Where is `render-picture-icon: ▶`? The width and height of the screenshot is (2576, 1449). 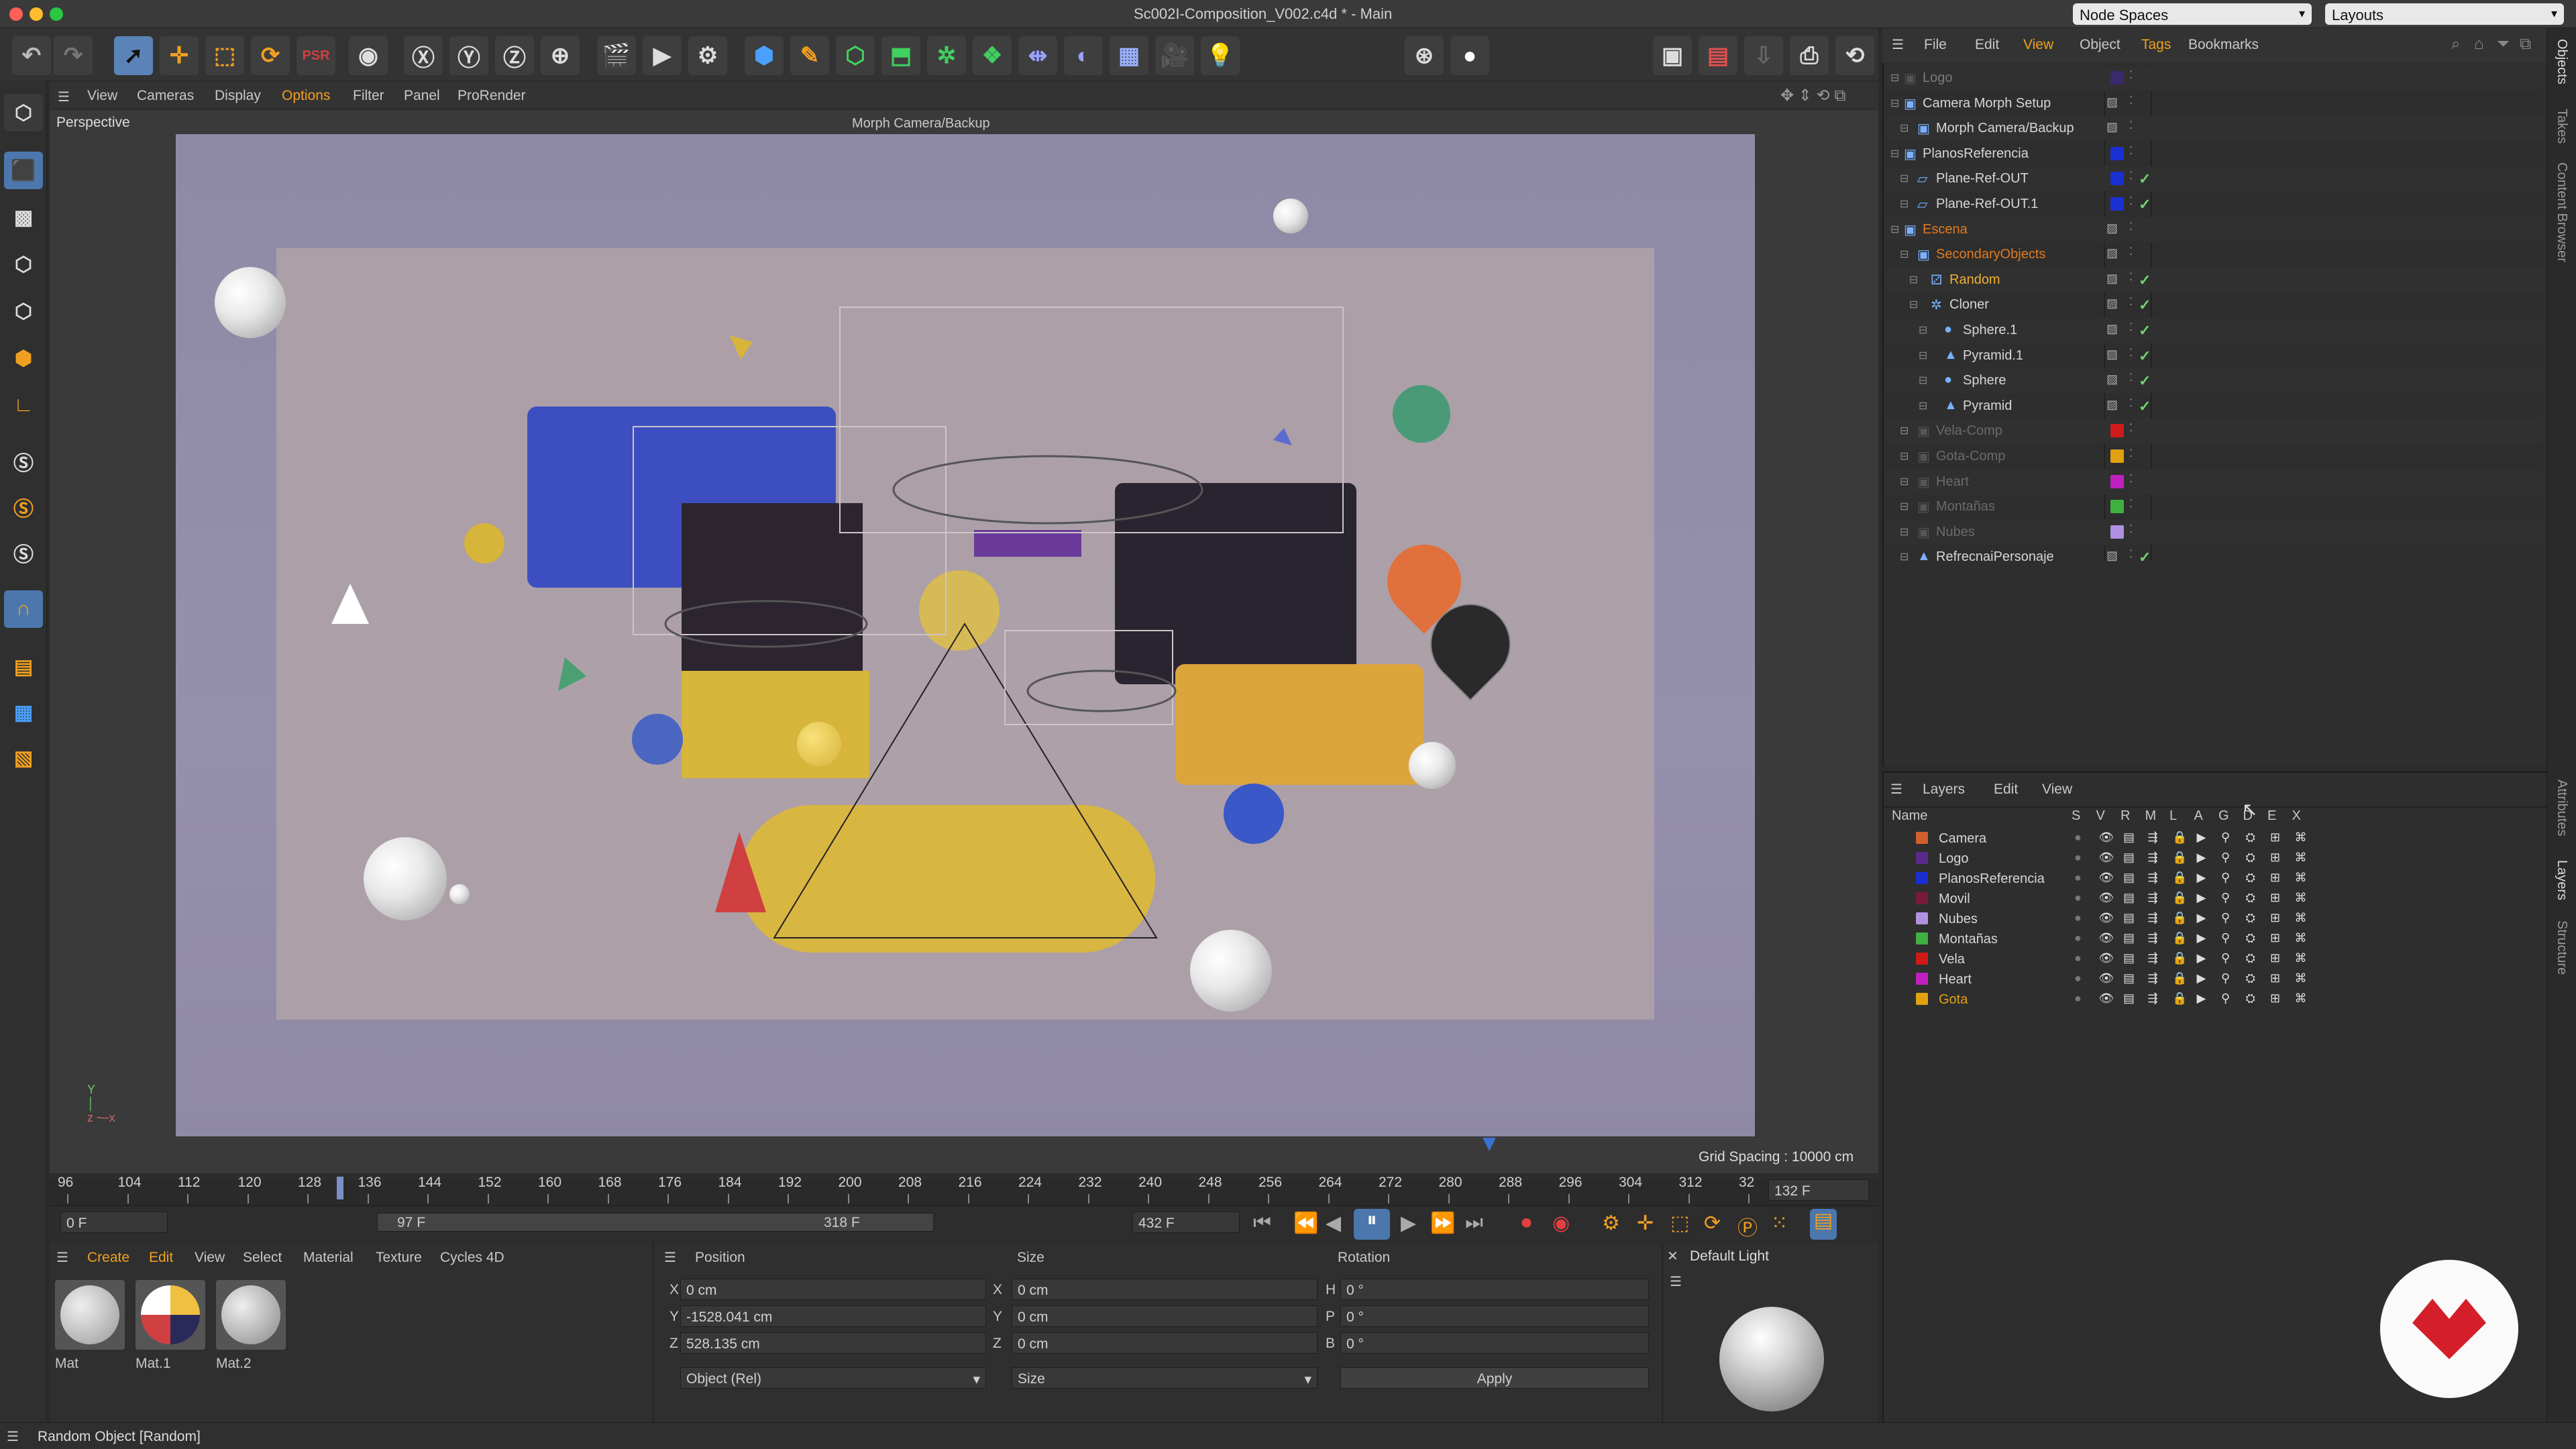 render-picture-icon: ▶ is located at coordinates (662, 55).